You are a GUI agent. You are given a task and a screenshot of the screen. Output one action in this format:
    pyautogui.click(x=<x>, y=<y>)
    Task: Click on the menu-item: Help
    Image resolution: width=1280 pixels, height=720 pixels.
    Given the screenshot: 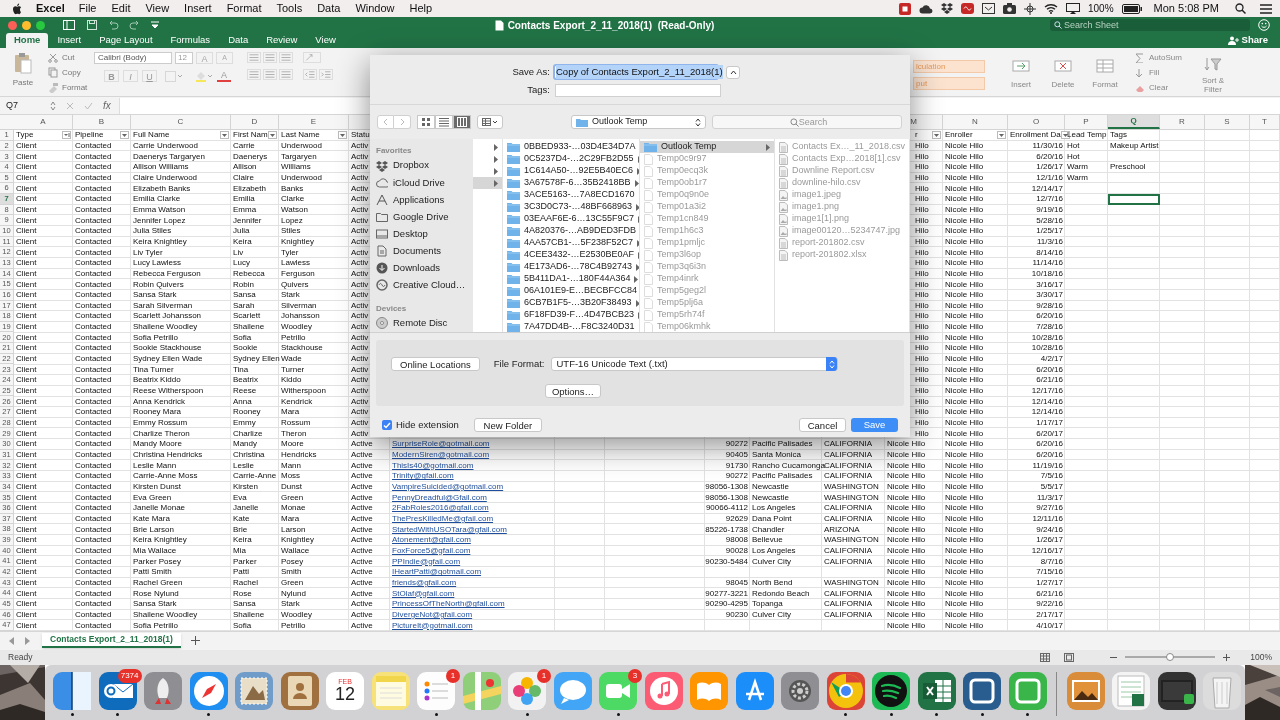 What is the action you would take?
    pyautogui.click(x=421, y=8)
    